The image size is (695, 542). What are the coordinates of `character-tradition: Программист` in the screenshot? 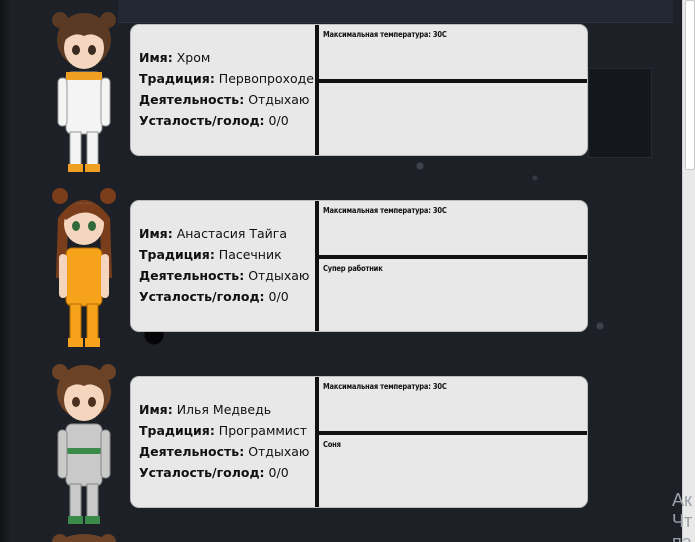 It's located at (263, 430).